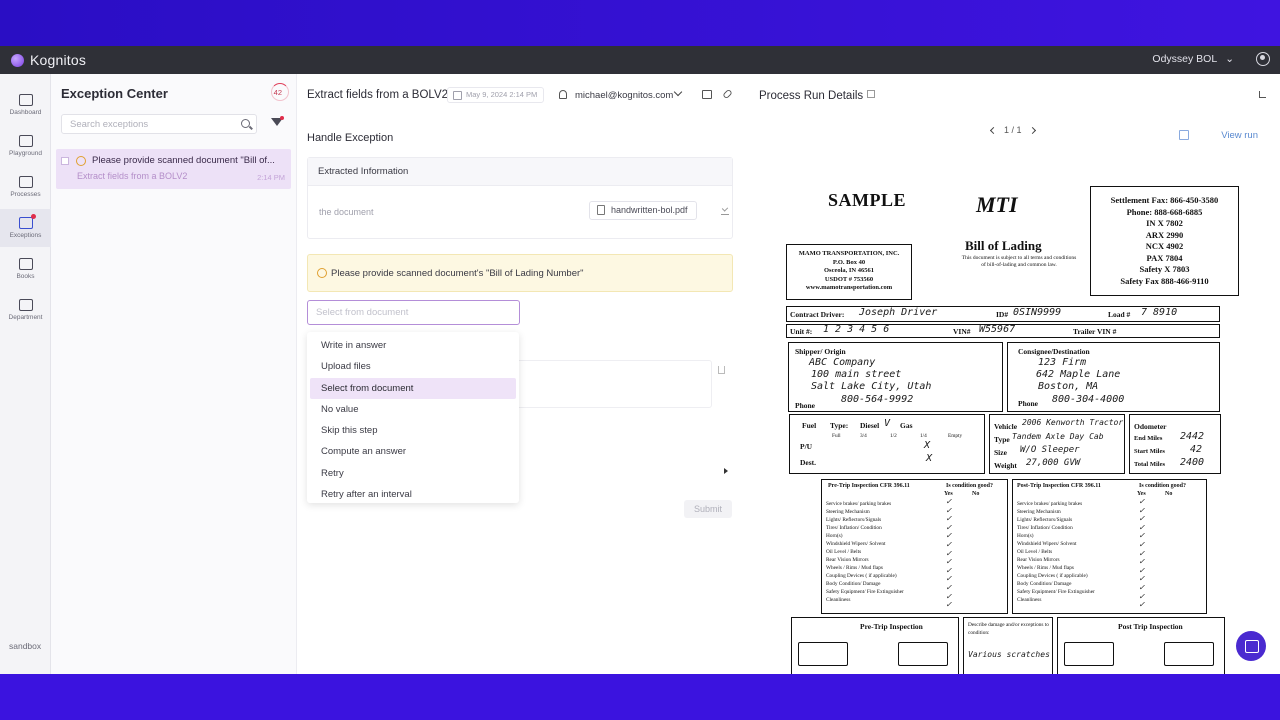  Describe the element at coordinates (612, 384) in the screenshot. I see `answer-field` at that location.